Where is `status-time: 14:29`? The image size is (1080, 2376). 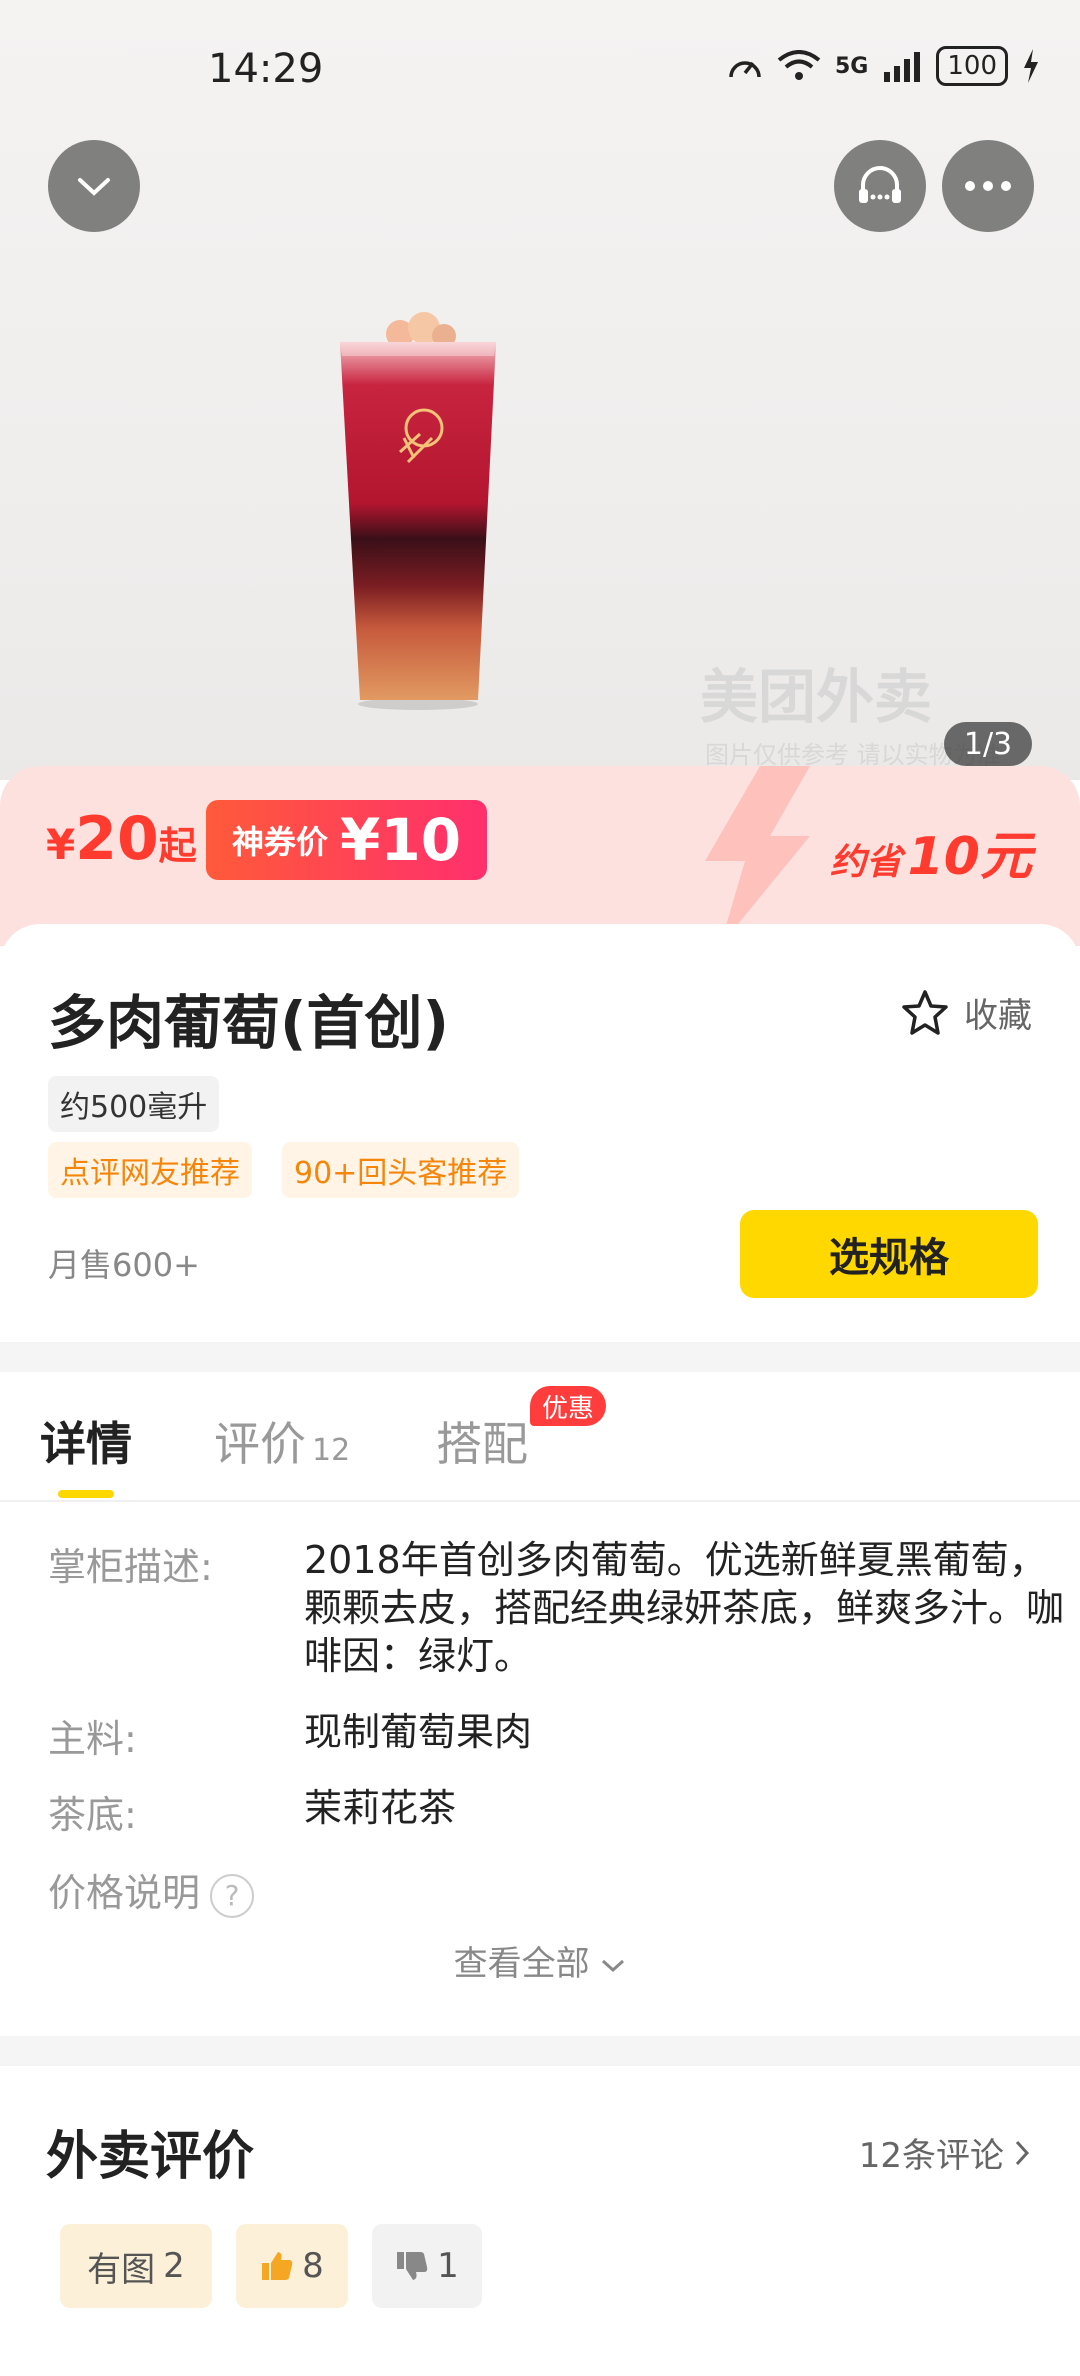 status-time: 14:29 is located at coordinates (266, 69).